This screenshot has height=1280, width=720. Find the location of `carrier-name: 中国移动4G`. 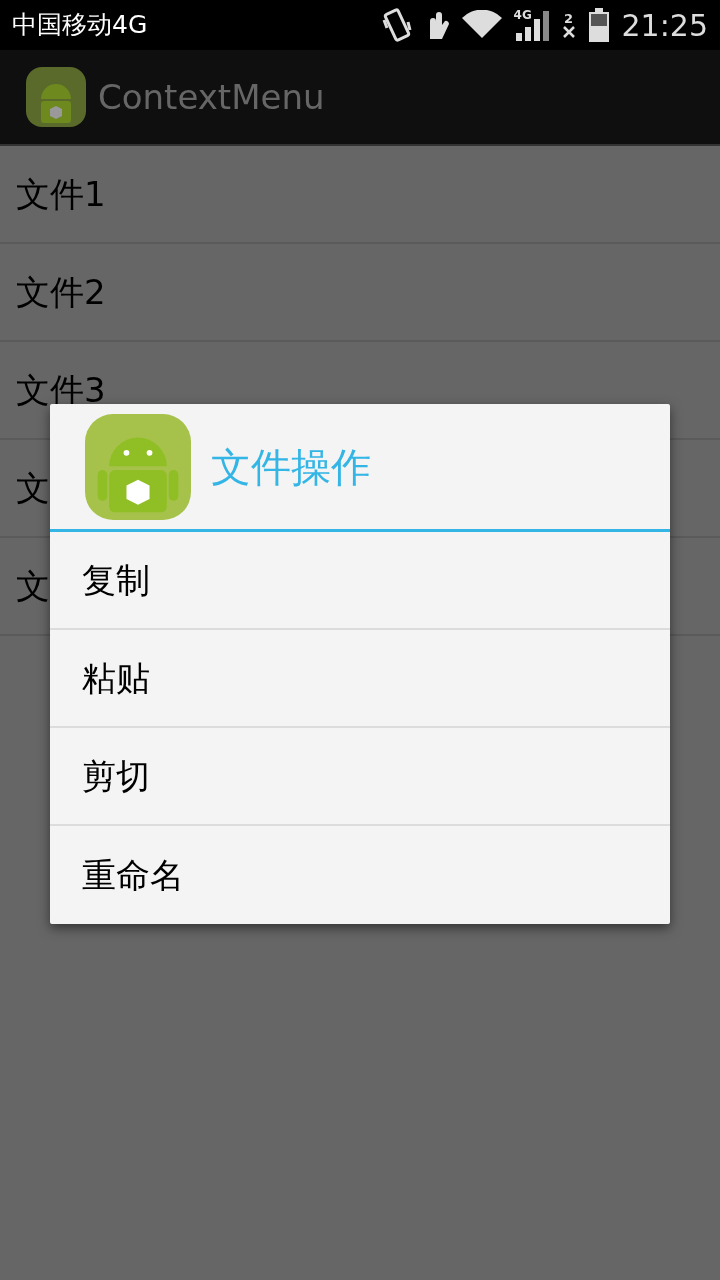

carrier-name: 中国移动4G is located at coordinates (80, 25).